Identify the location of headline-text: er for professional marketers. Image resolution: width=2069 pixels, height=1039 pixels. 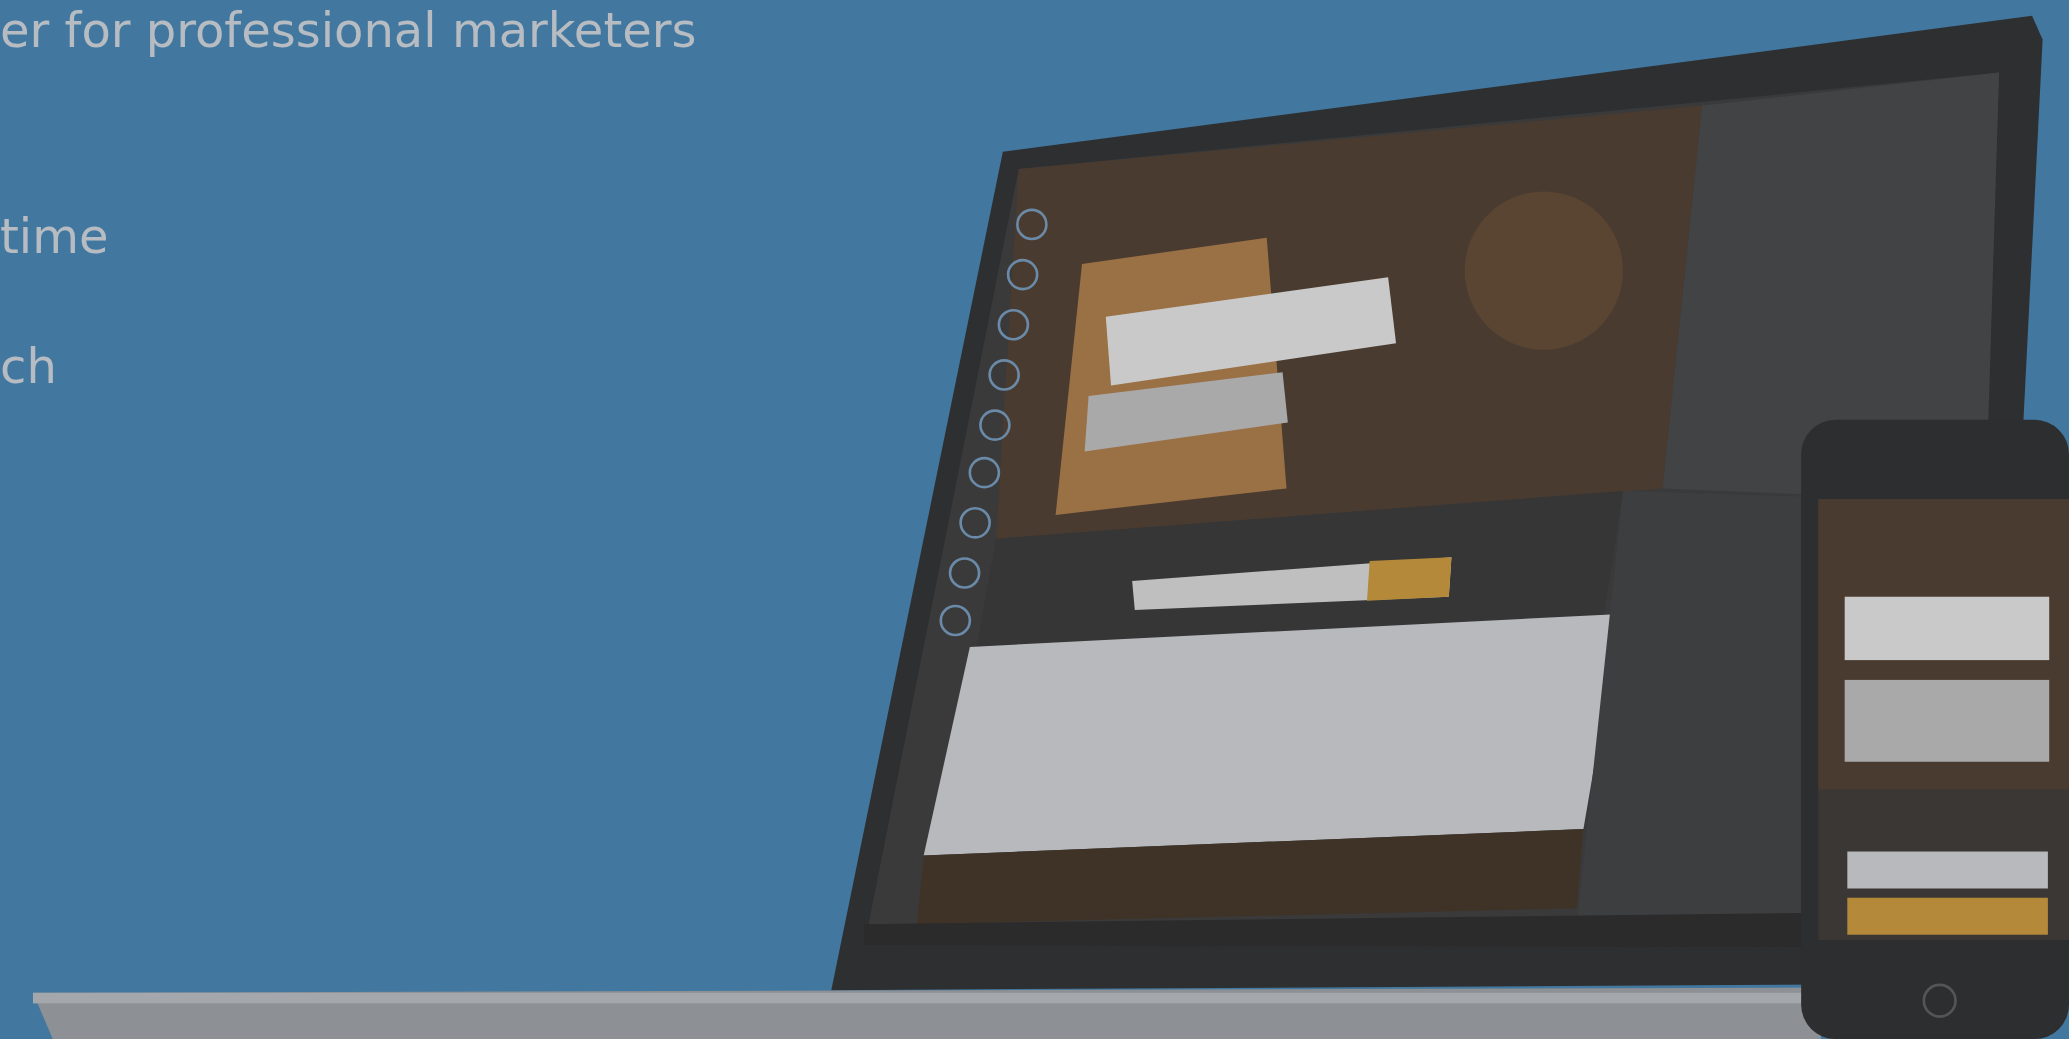
(348, 30).